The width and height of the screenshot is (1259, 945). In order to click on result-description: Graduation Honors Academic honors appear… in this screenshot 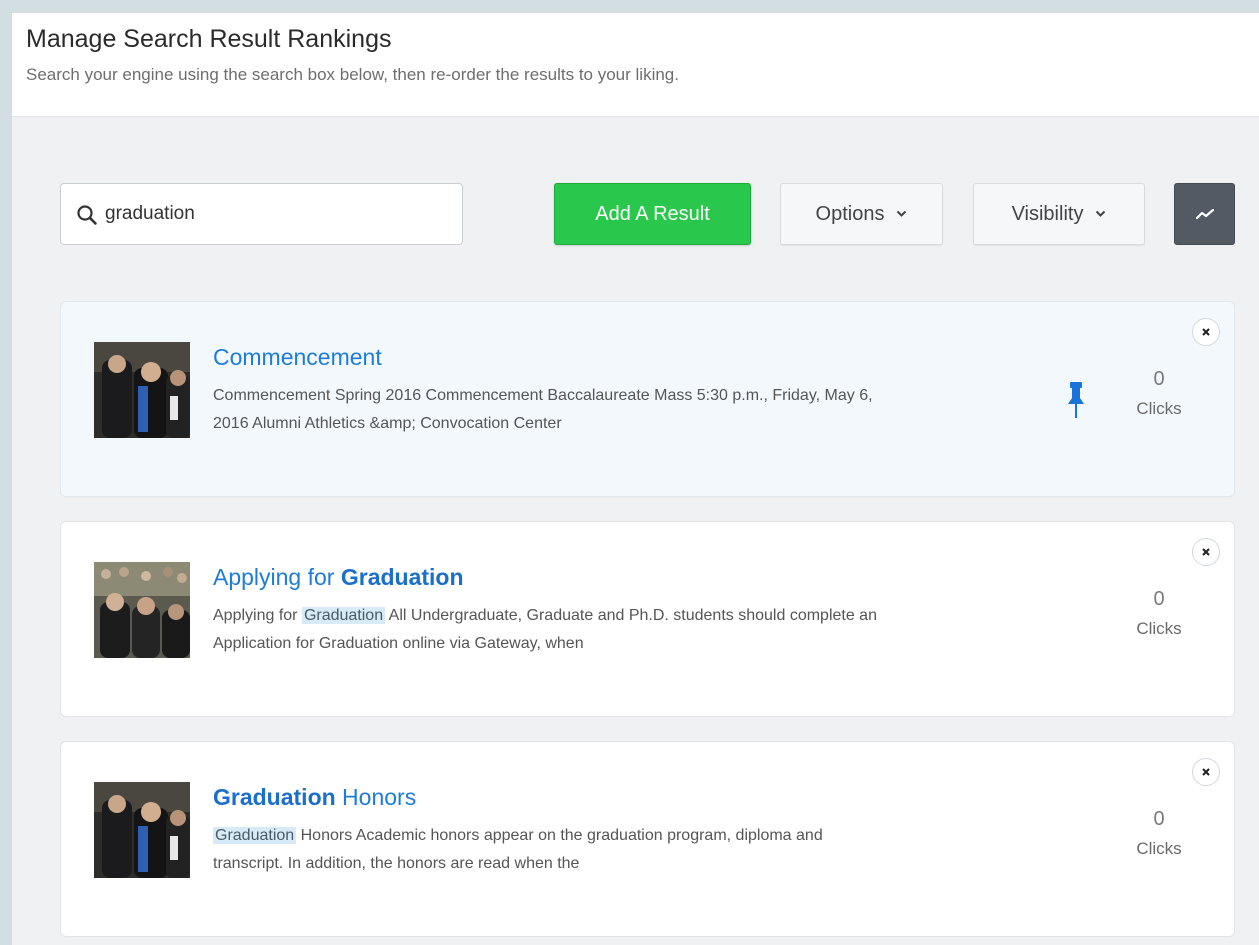, I will do `click(518, 849)`.